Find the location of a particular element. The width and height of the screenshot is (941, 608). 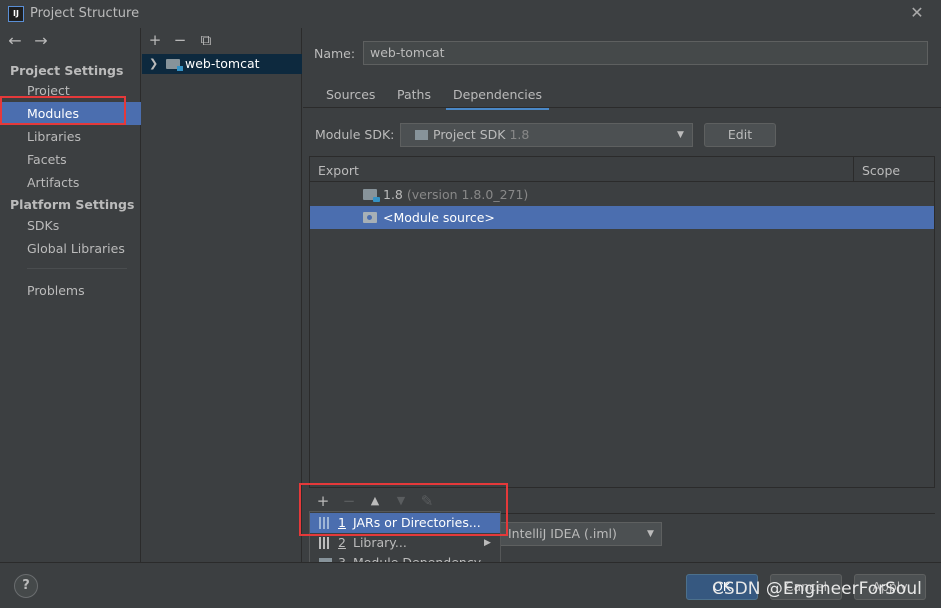

remove-module-icon: − is located at coordinates (180, 40).